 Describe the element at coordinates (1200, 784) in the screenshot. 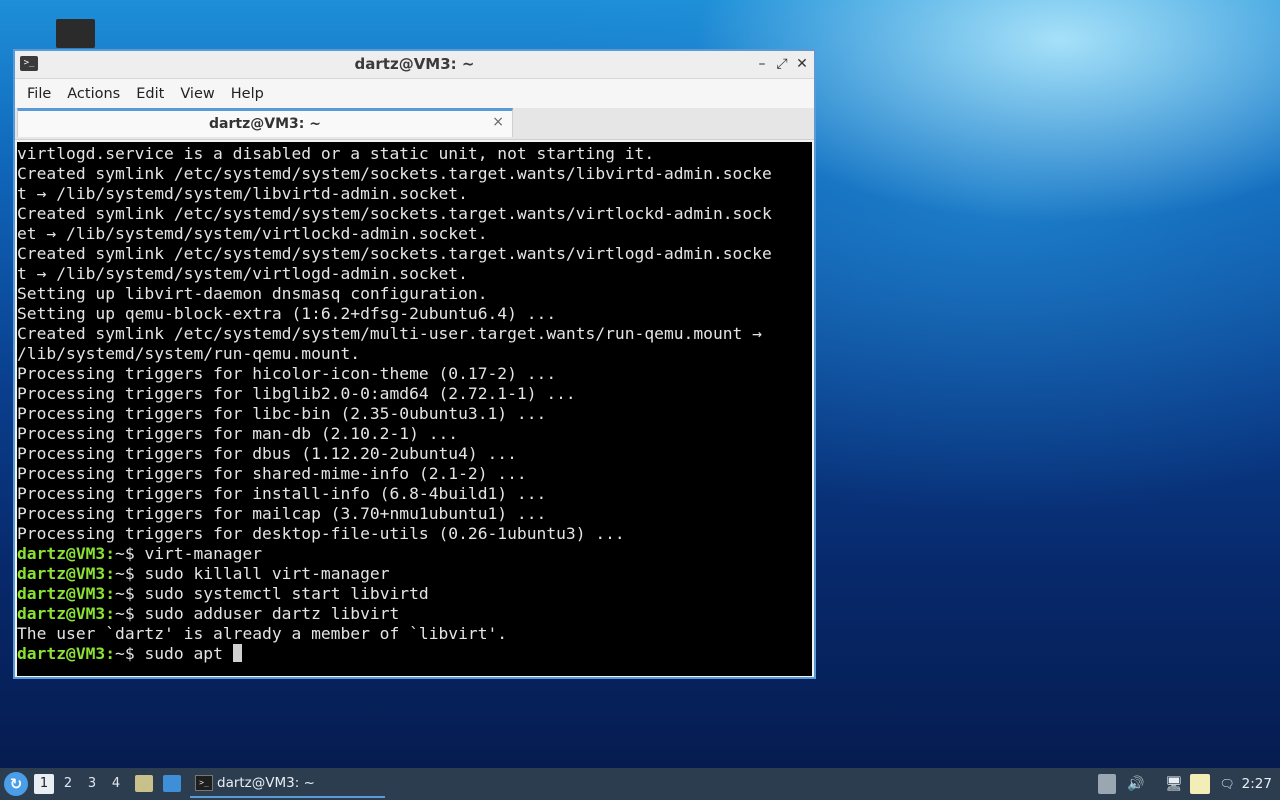

I see `clipboard-icon` at that location.